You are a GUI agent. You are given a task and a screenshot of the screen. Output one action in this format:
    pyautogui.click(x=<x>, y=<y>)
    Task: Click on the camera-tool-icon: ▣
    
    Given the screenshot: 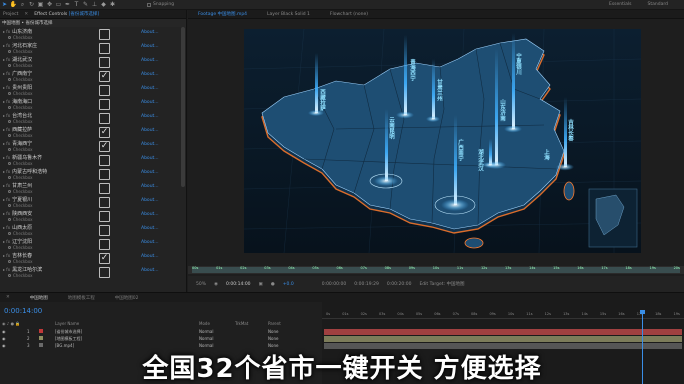 What is the action you would take?
    pyautogui.click(x=40, y=5)
    